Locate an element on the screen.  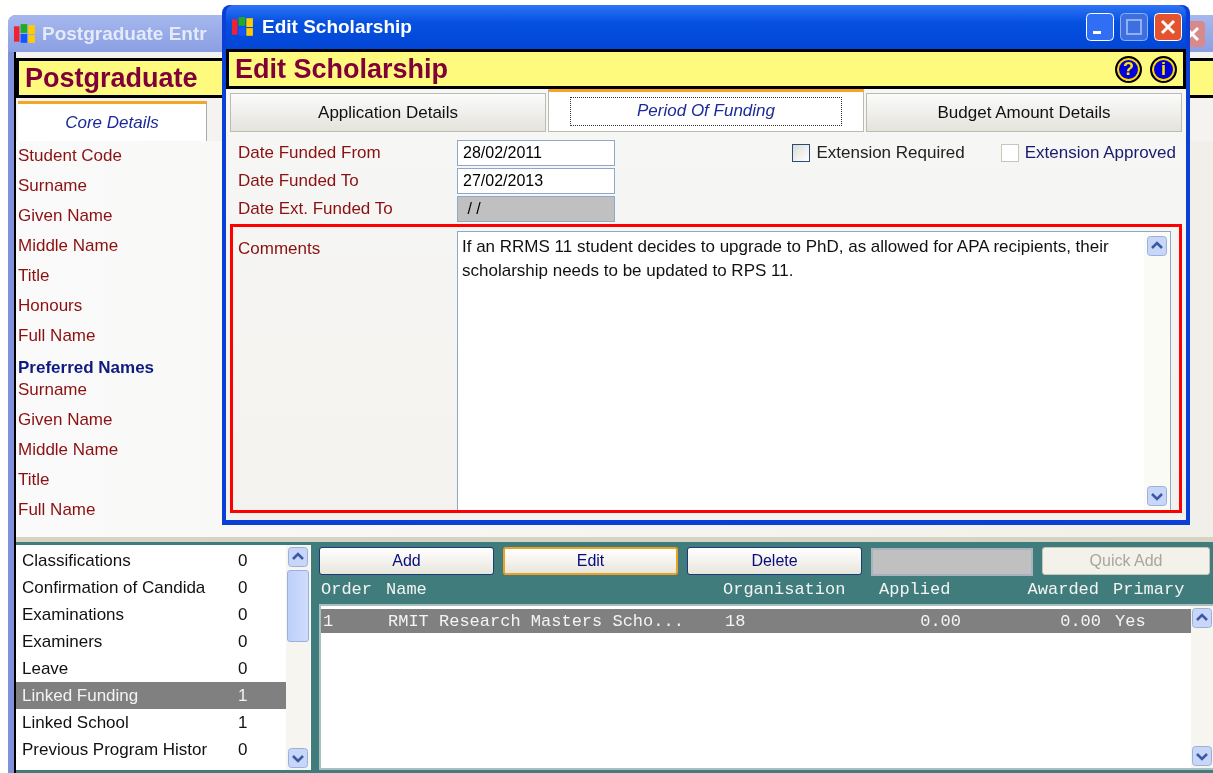
checkbox is located at coordinates (801, 153).